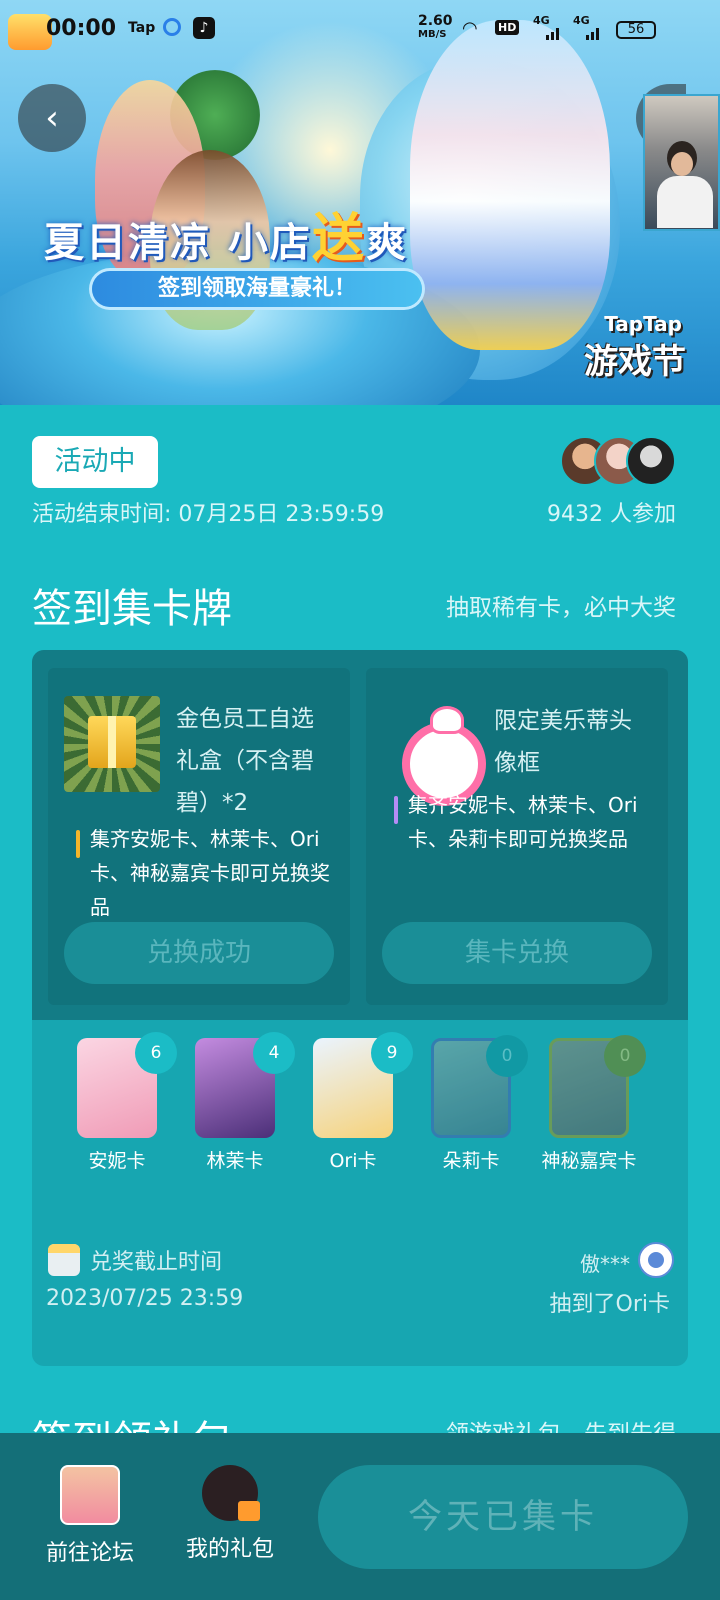  What do you see at coordinates (156, 1262) in the screenshot?
I see `deadline-label: 兑奖截止时间` at bounding box center [156, 1262].